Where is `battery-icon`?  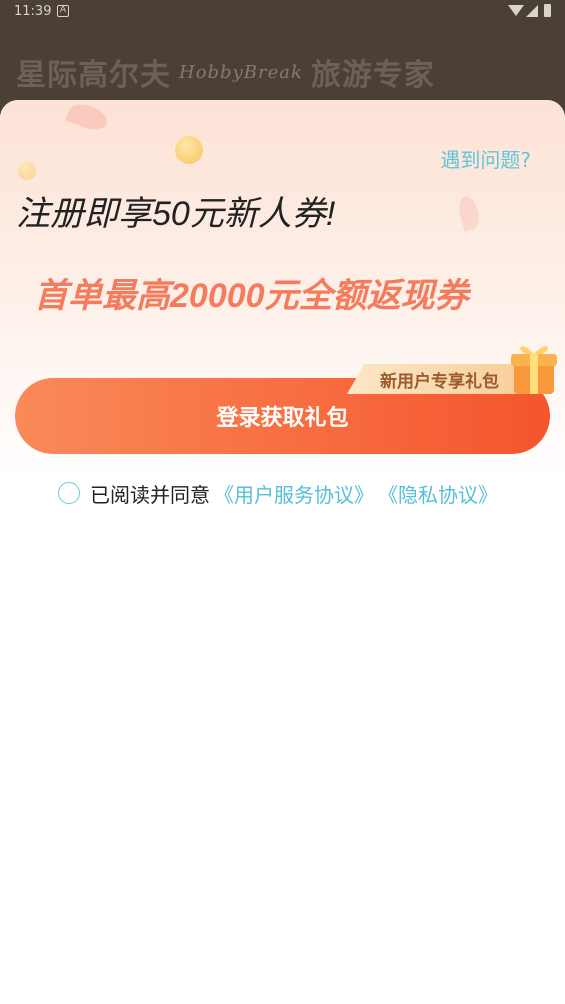
battery-icon is located at coordinates (547, 10).